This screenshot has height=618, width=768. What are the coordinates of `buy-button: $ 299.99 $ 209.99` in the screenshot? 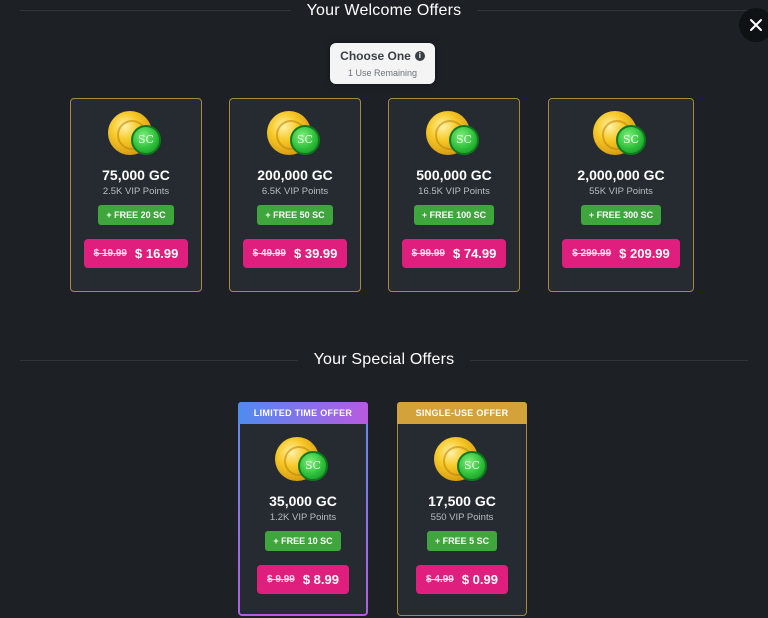 It's located at (621, 253).